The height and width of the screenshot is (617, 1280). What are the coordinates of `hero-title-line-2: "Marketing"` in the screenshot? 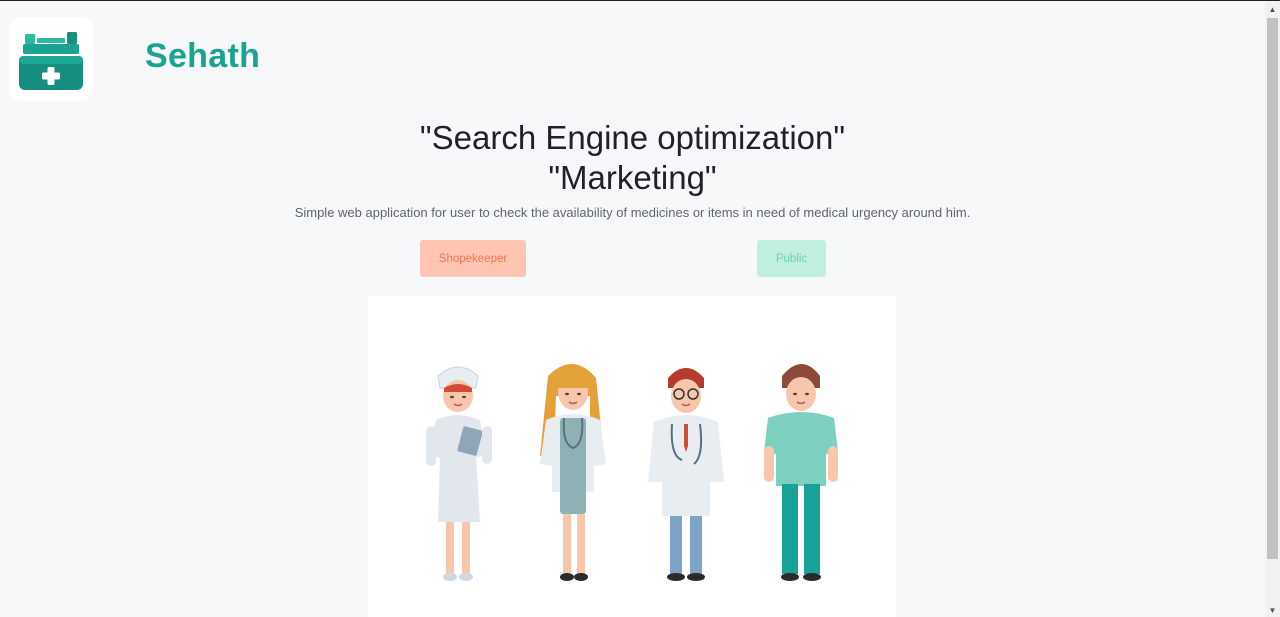 It's located at (632, 177).